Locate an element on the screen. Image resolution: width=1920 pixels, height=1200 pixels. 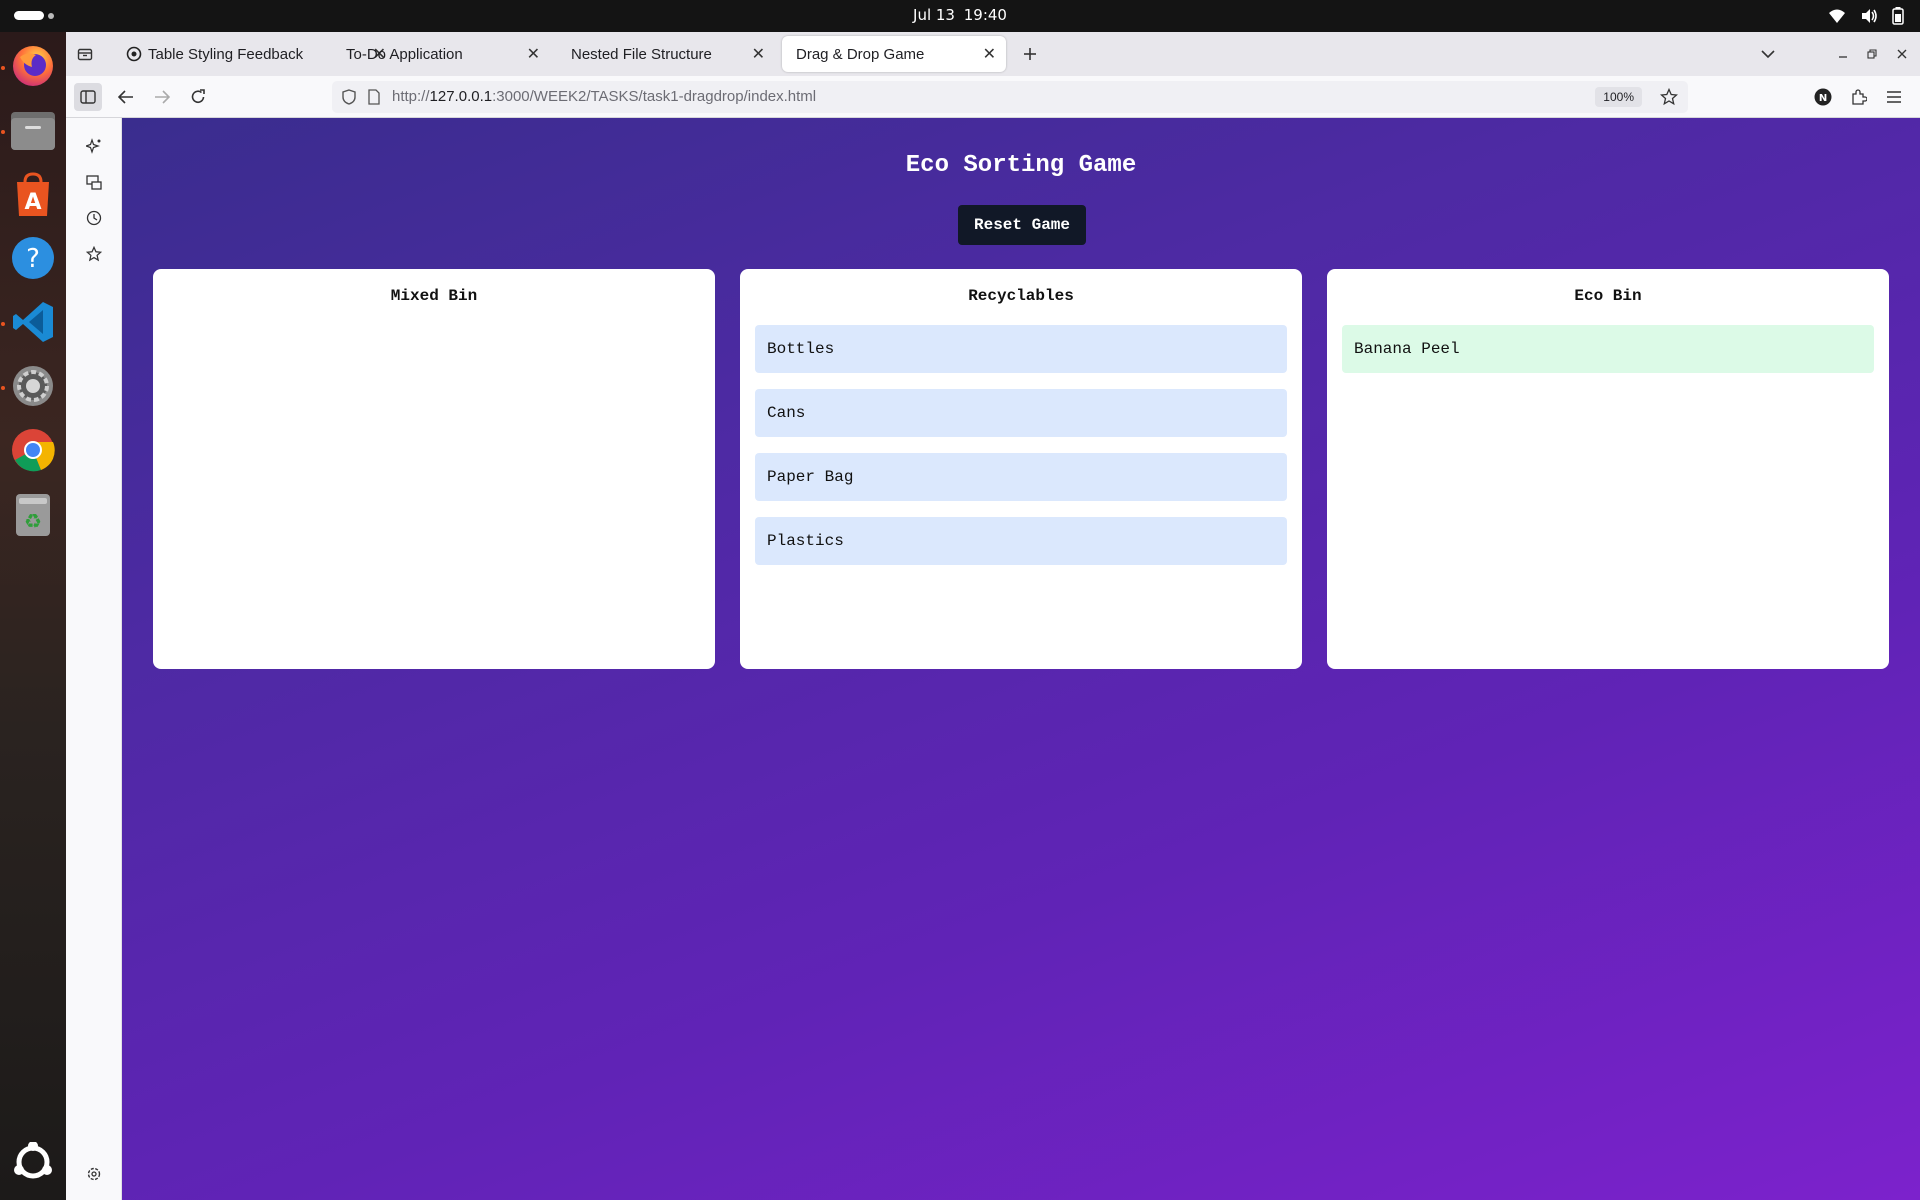
puzzle-icon is located at coordinates (1859, 97).